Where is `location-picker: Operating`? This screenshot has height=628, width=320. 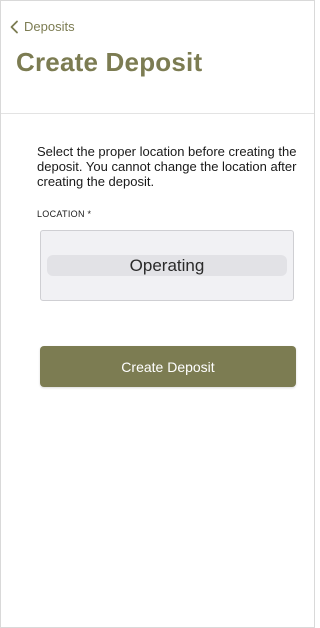
location-picker: Operating is located at coordinates (167, 265).